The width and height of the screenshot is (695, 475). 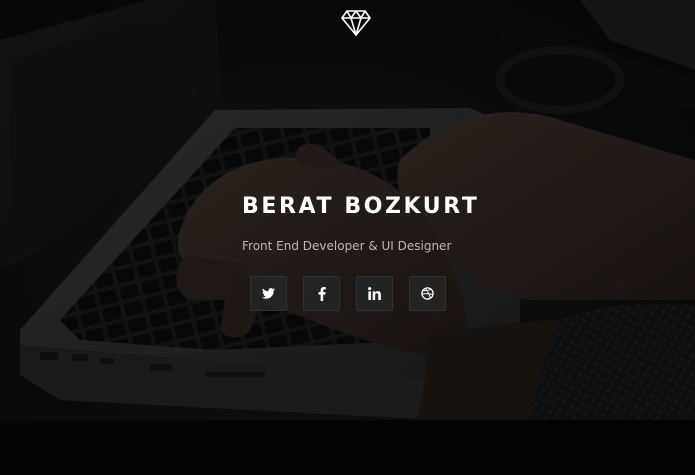 I want to click on linkedin-button, so click(x=374, y=293).